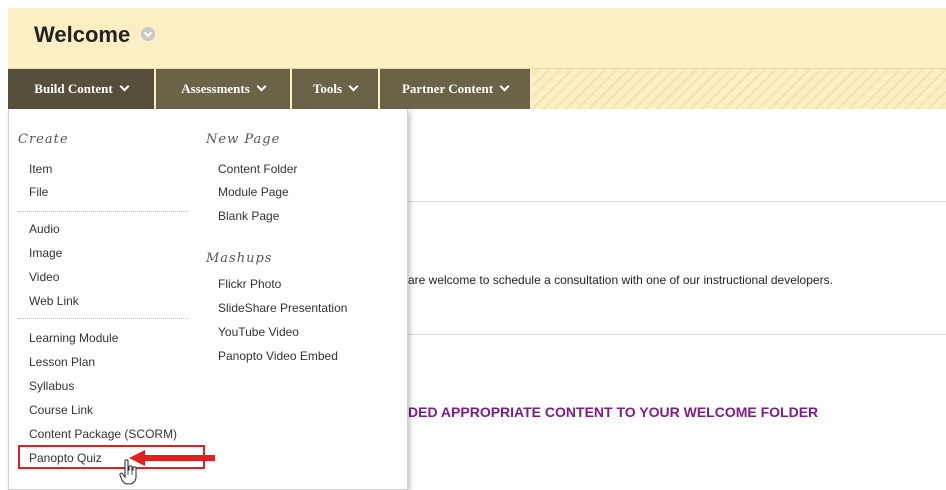 Image resolution: width=946 pixels, height=490 pixels. I want to click on section-title-new-page: New Page, so click(243, 139).